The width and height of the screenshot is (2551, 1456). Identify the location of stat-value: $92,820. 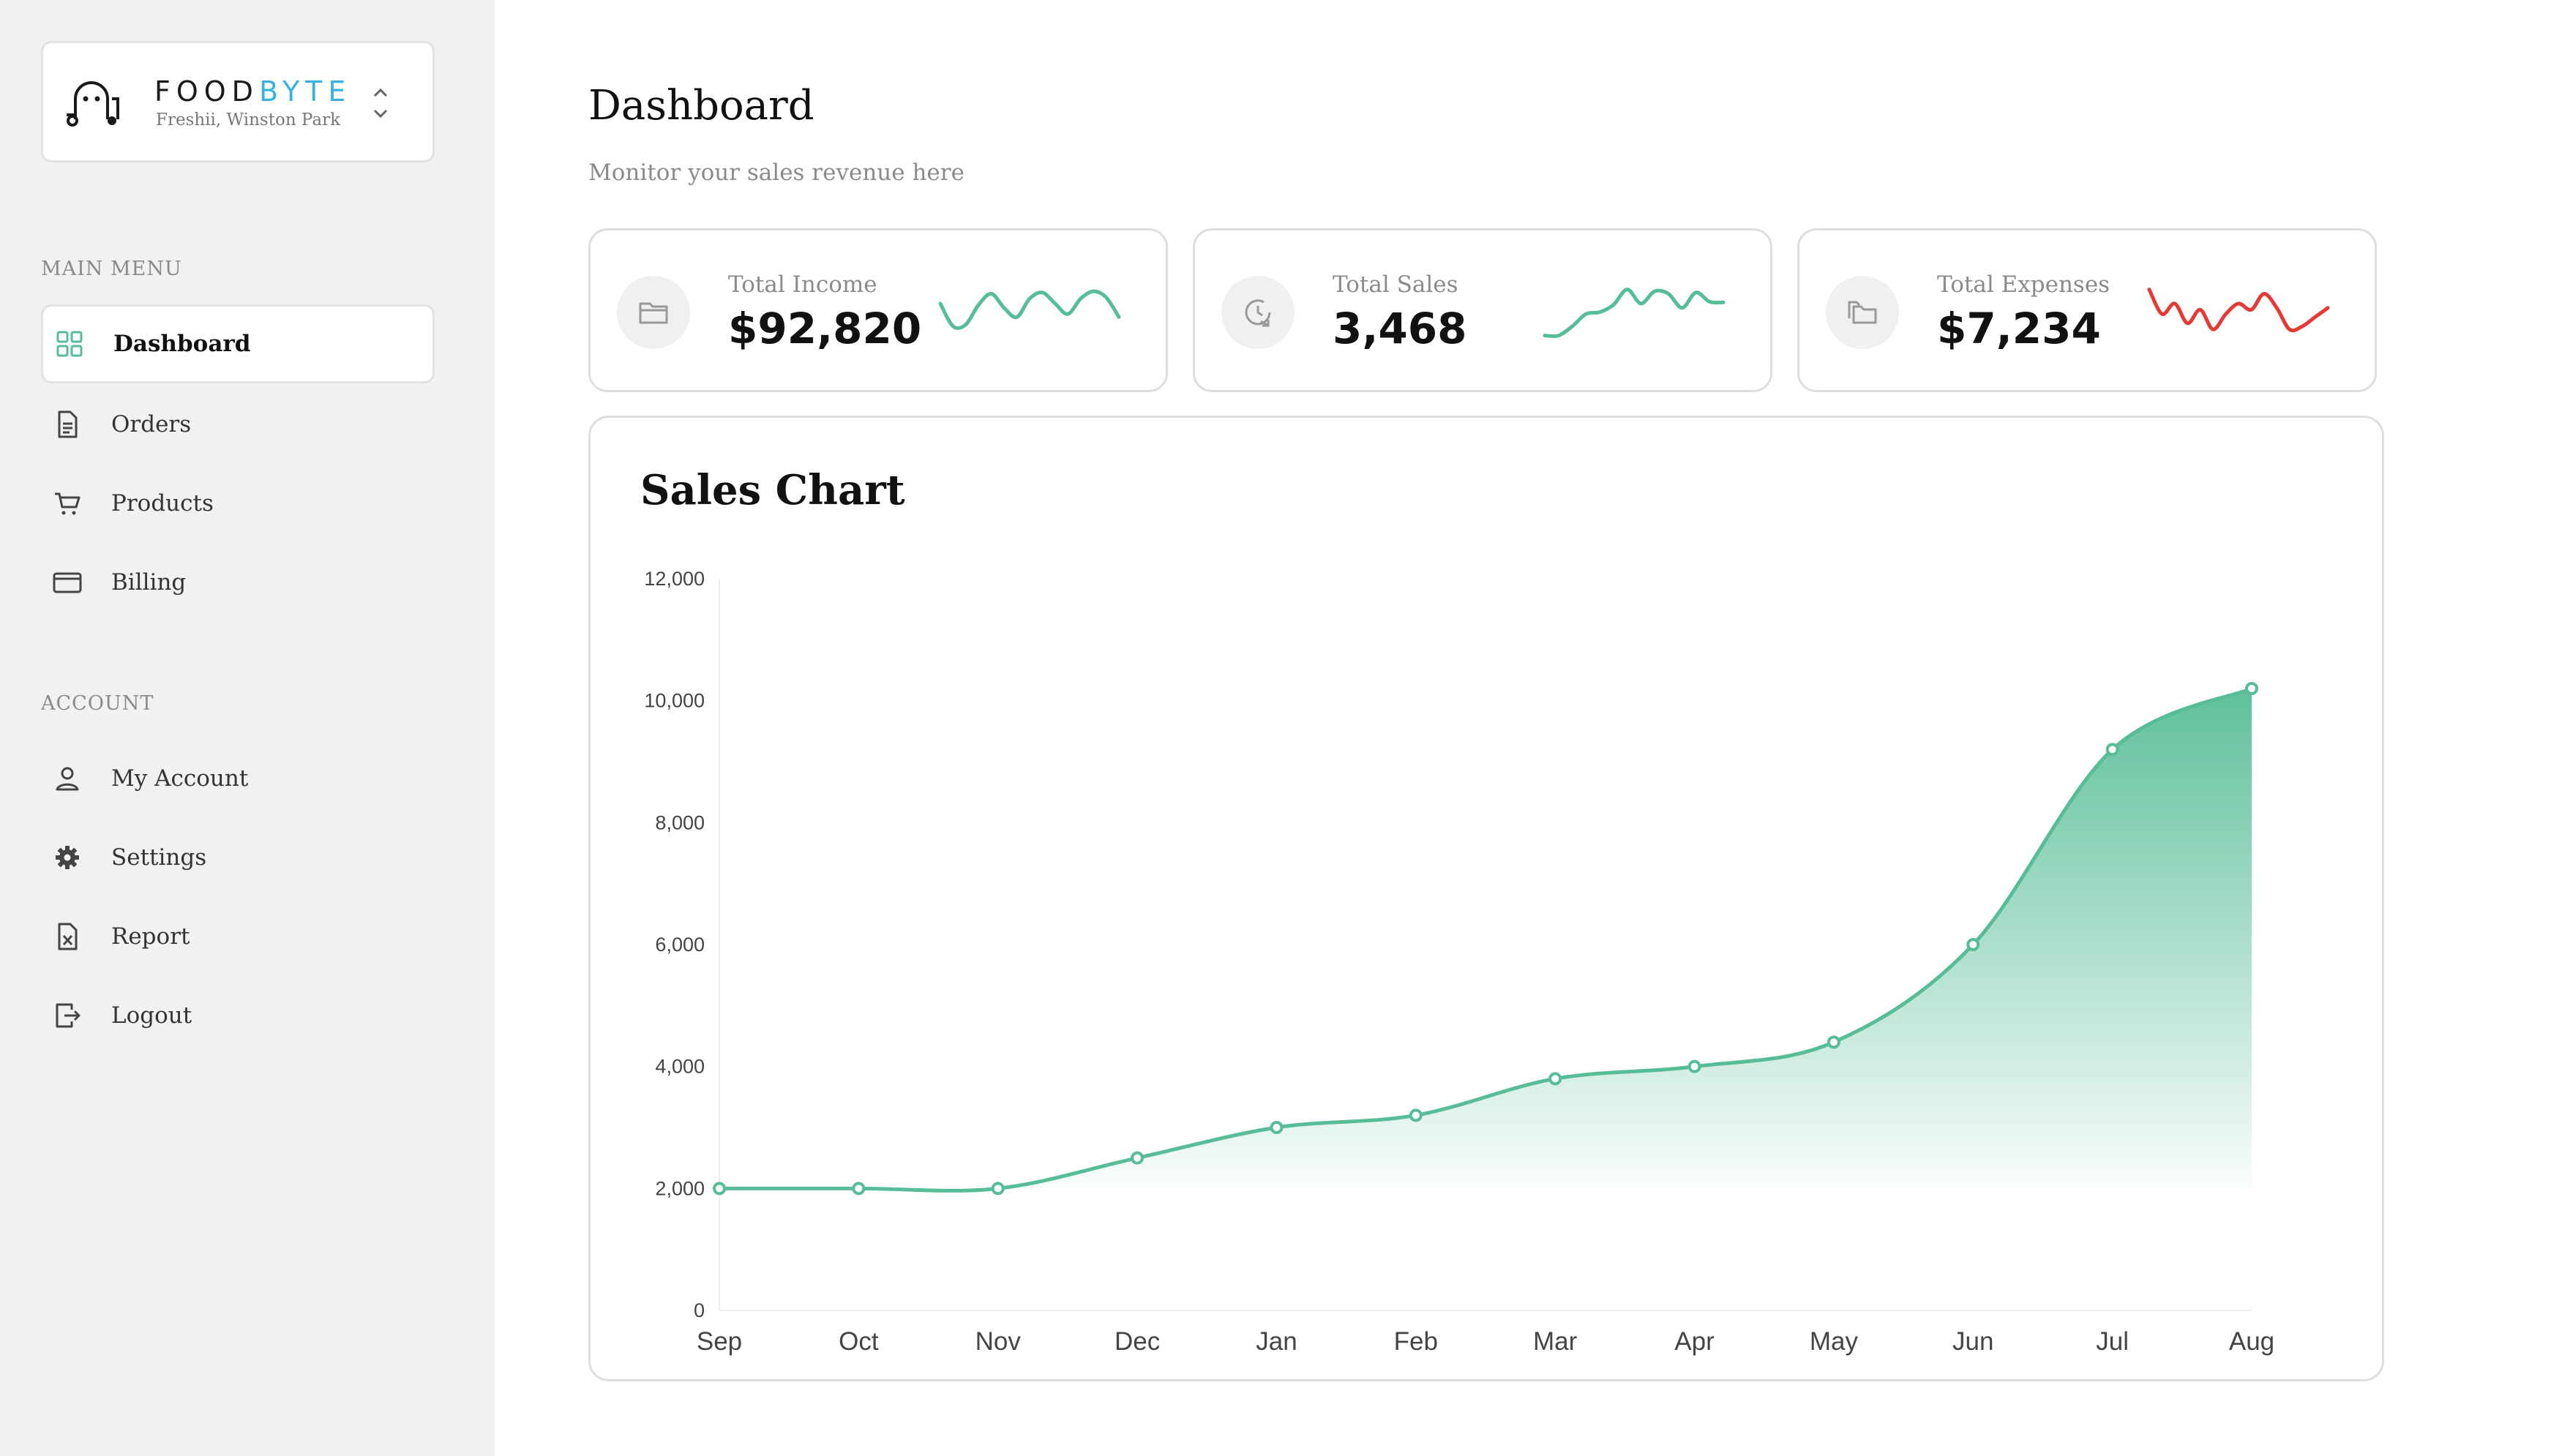
(825, 328).